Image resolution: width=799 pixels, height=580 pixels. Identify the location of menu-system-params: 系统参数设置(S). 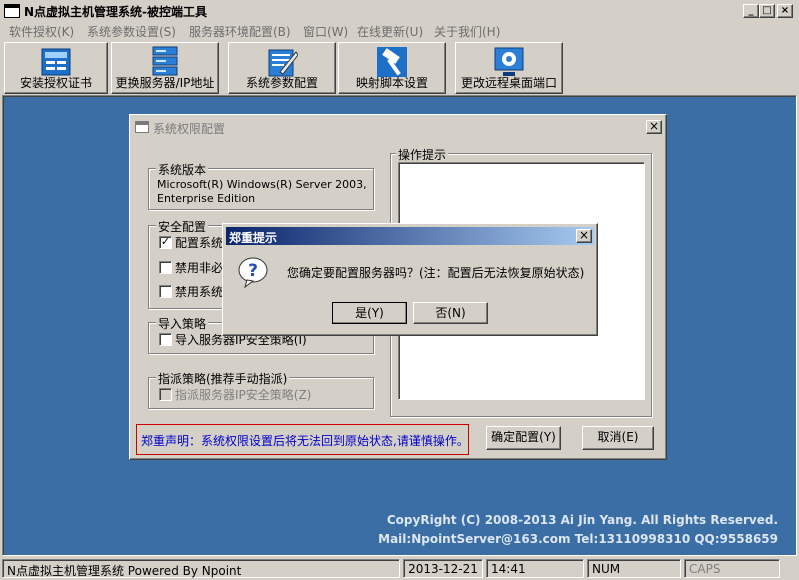
(131, 31).